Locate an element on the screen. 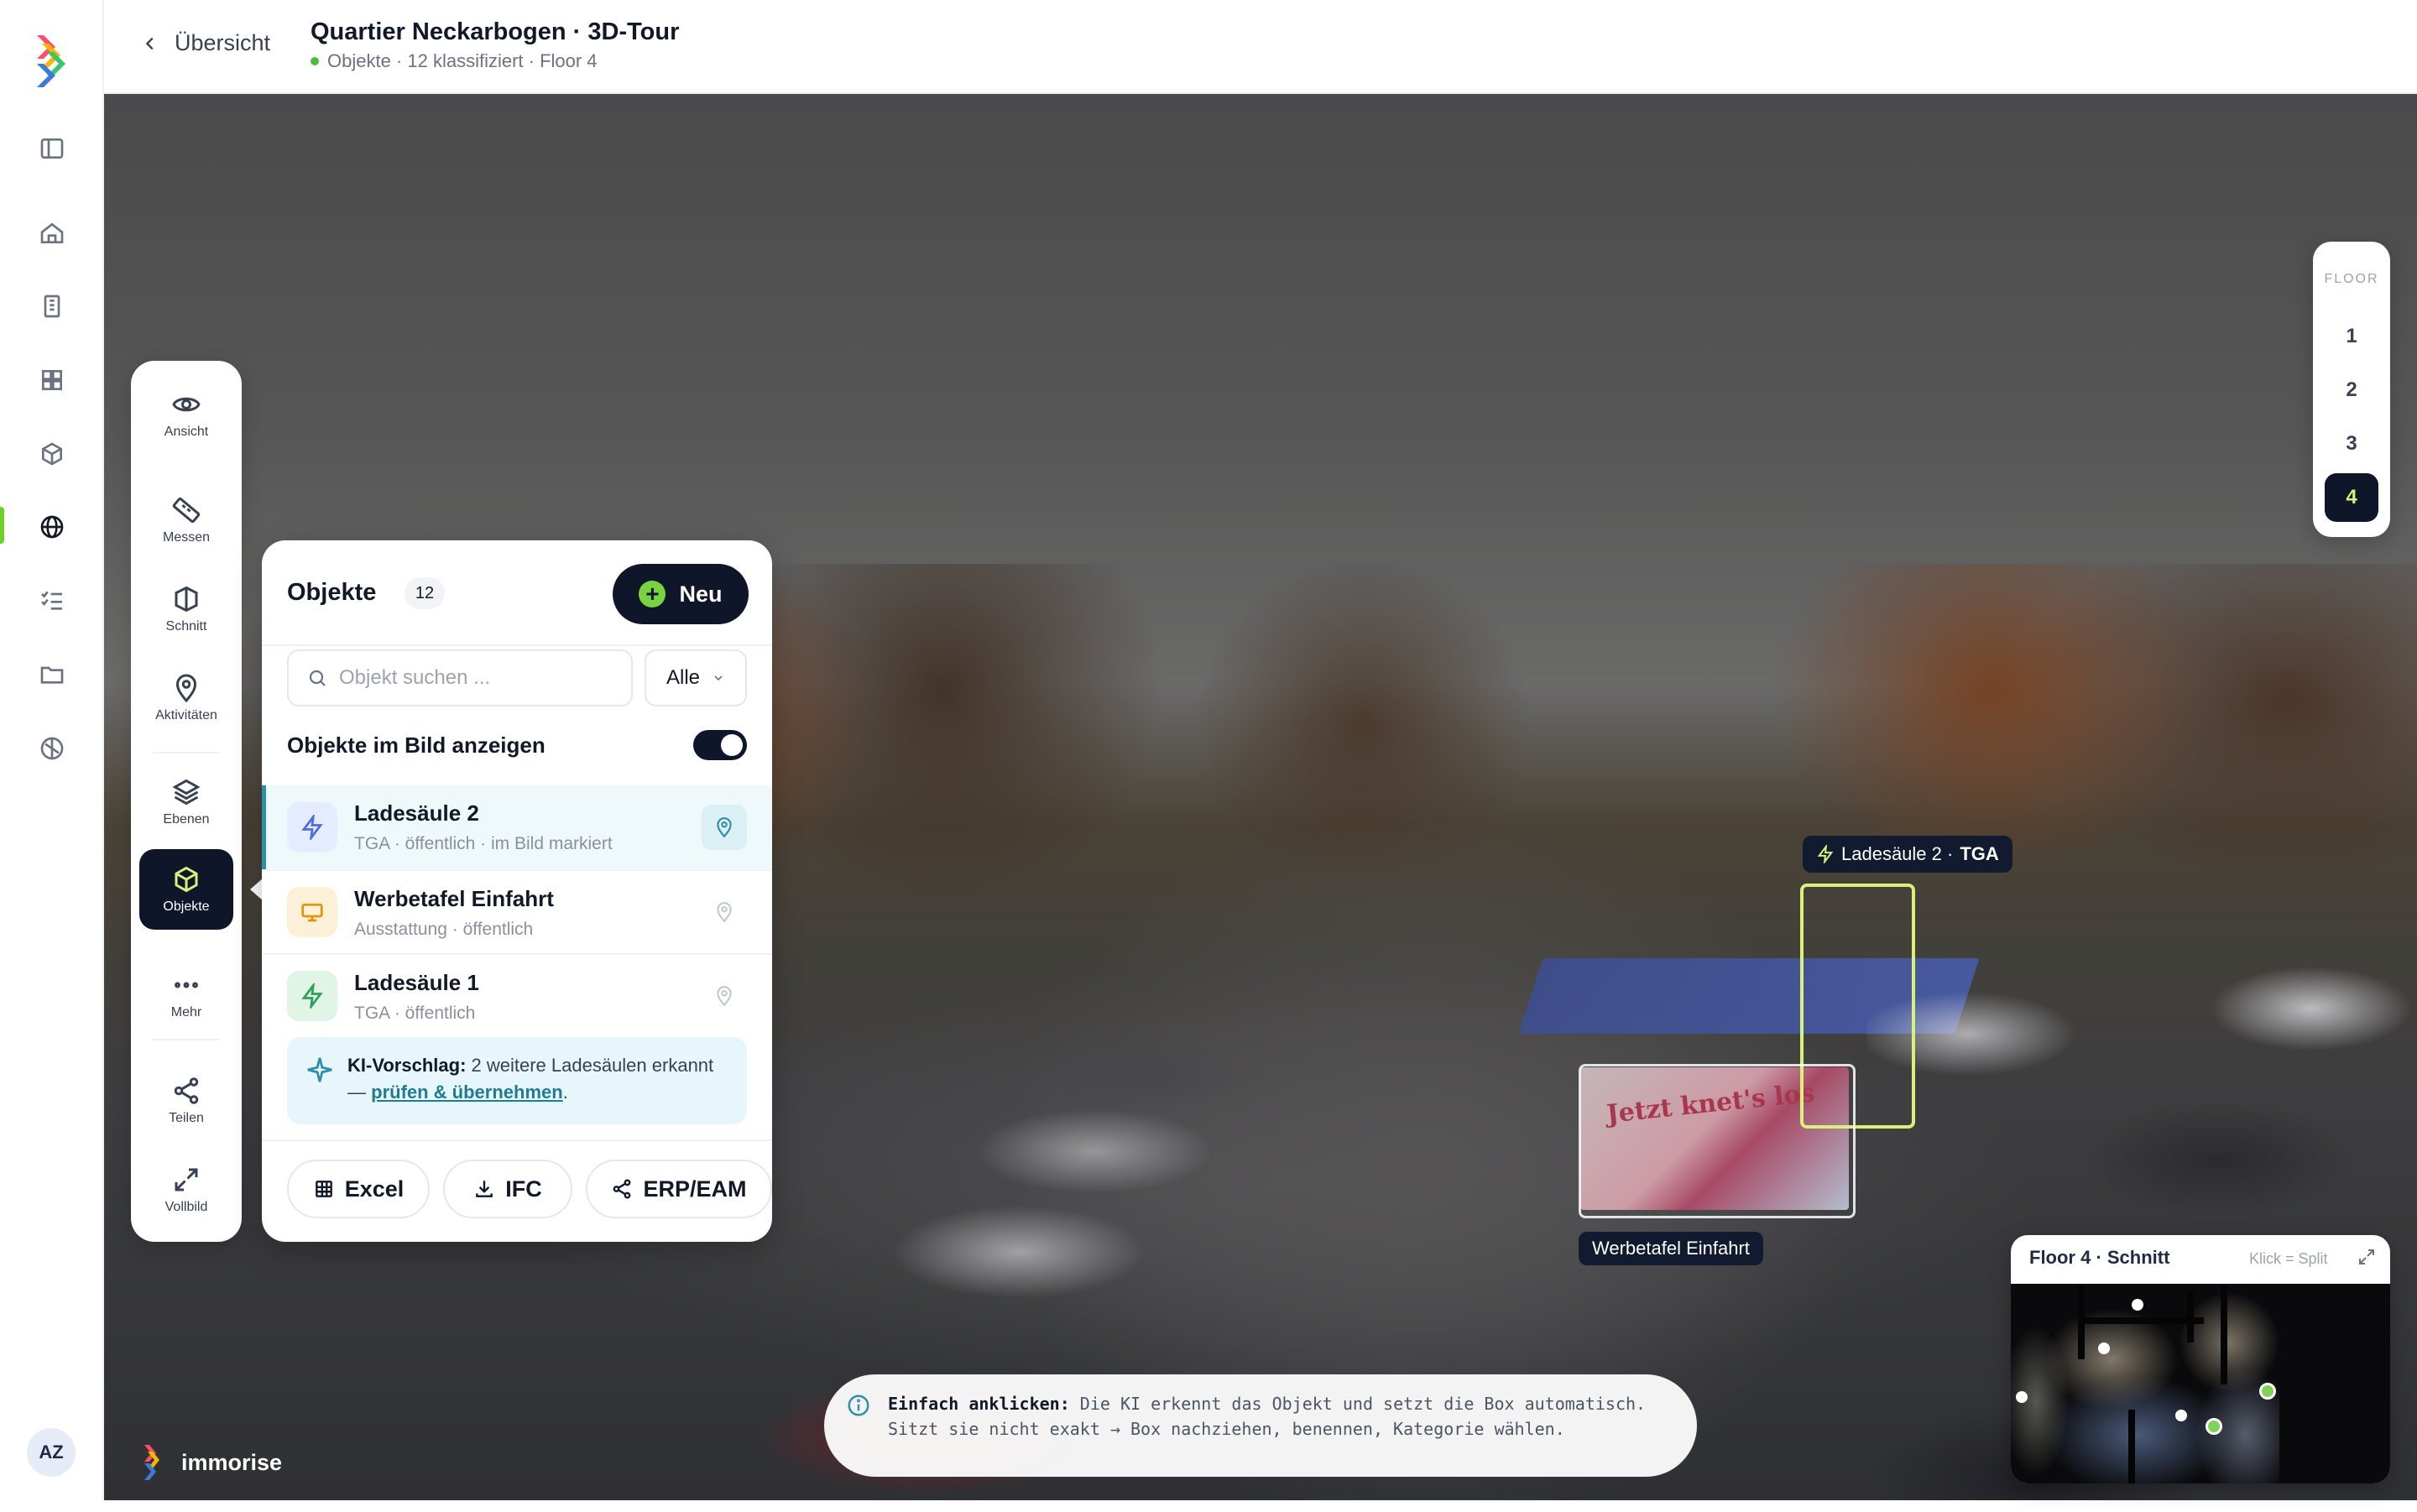 The image size is (2417, 1512). export-label: Excel is located at coordinates (374, 1189).